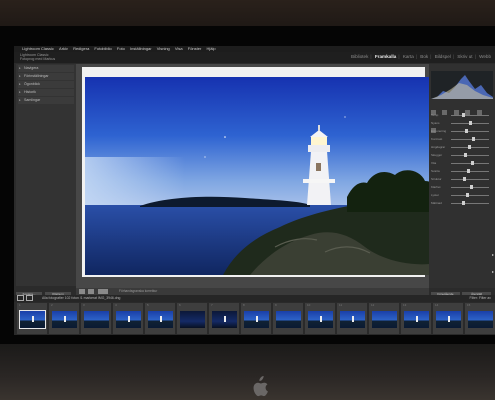 This screenshot has height=400, width=495. What do you see at coordinates (493, 254) in the screenshot?
I see `panel-expand-icon: ▸` at bounding box center [493, 254].